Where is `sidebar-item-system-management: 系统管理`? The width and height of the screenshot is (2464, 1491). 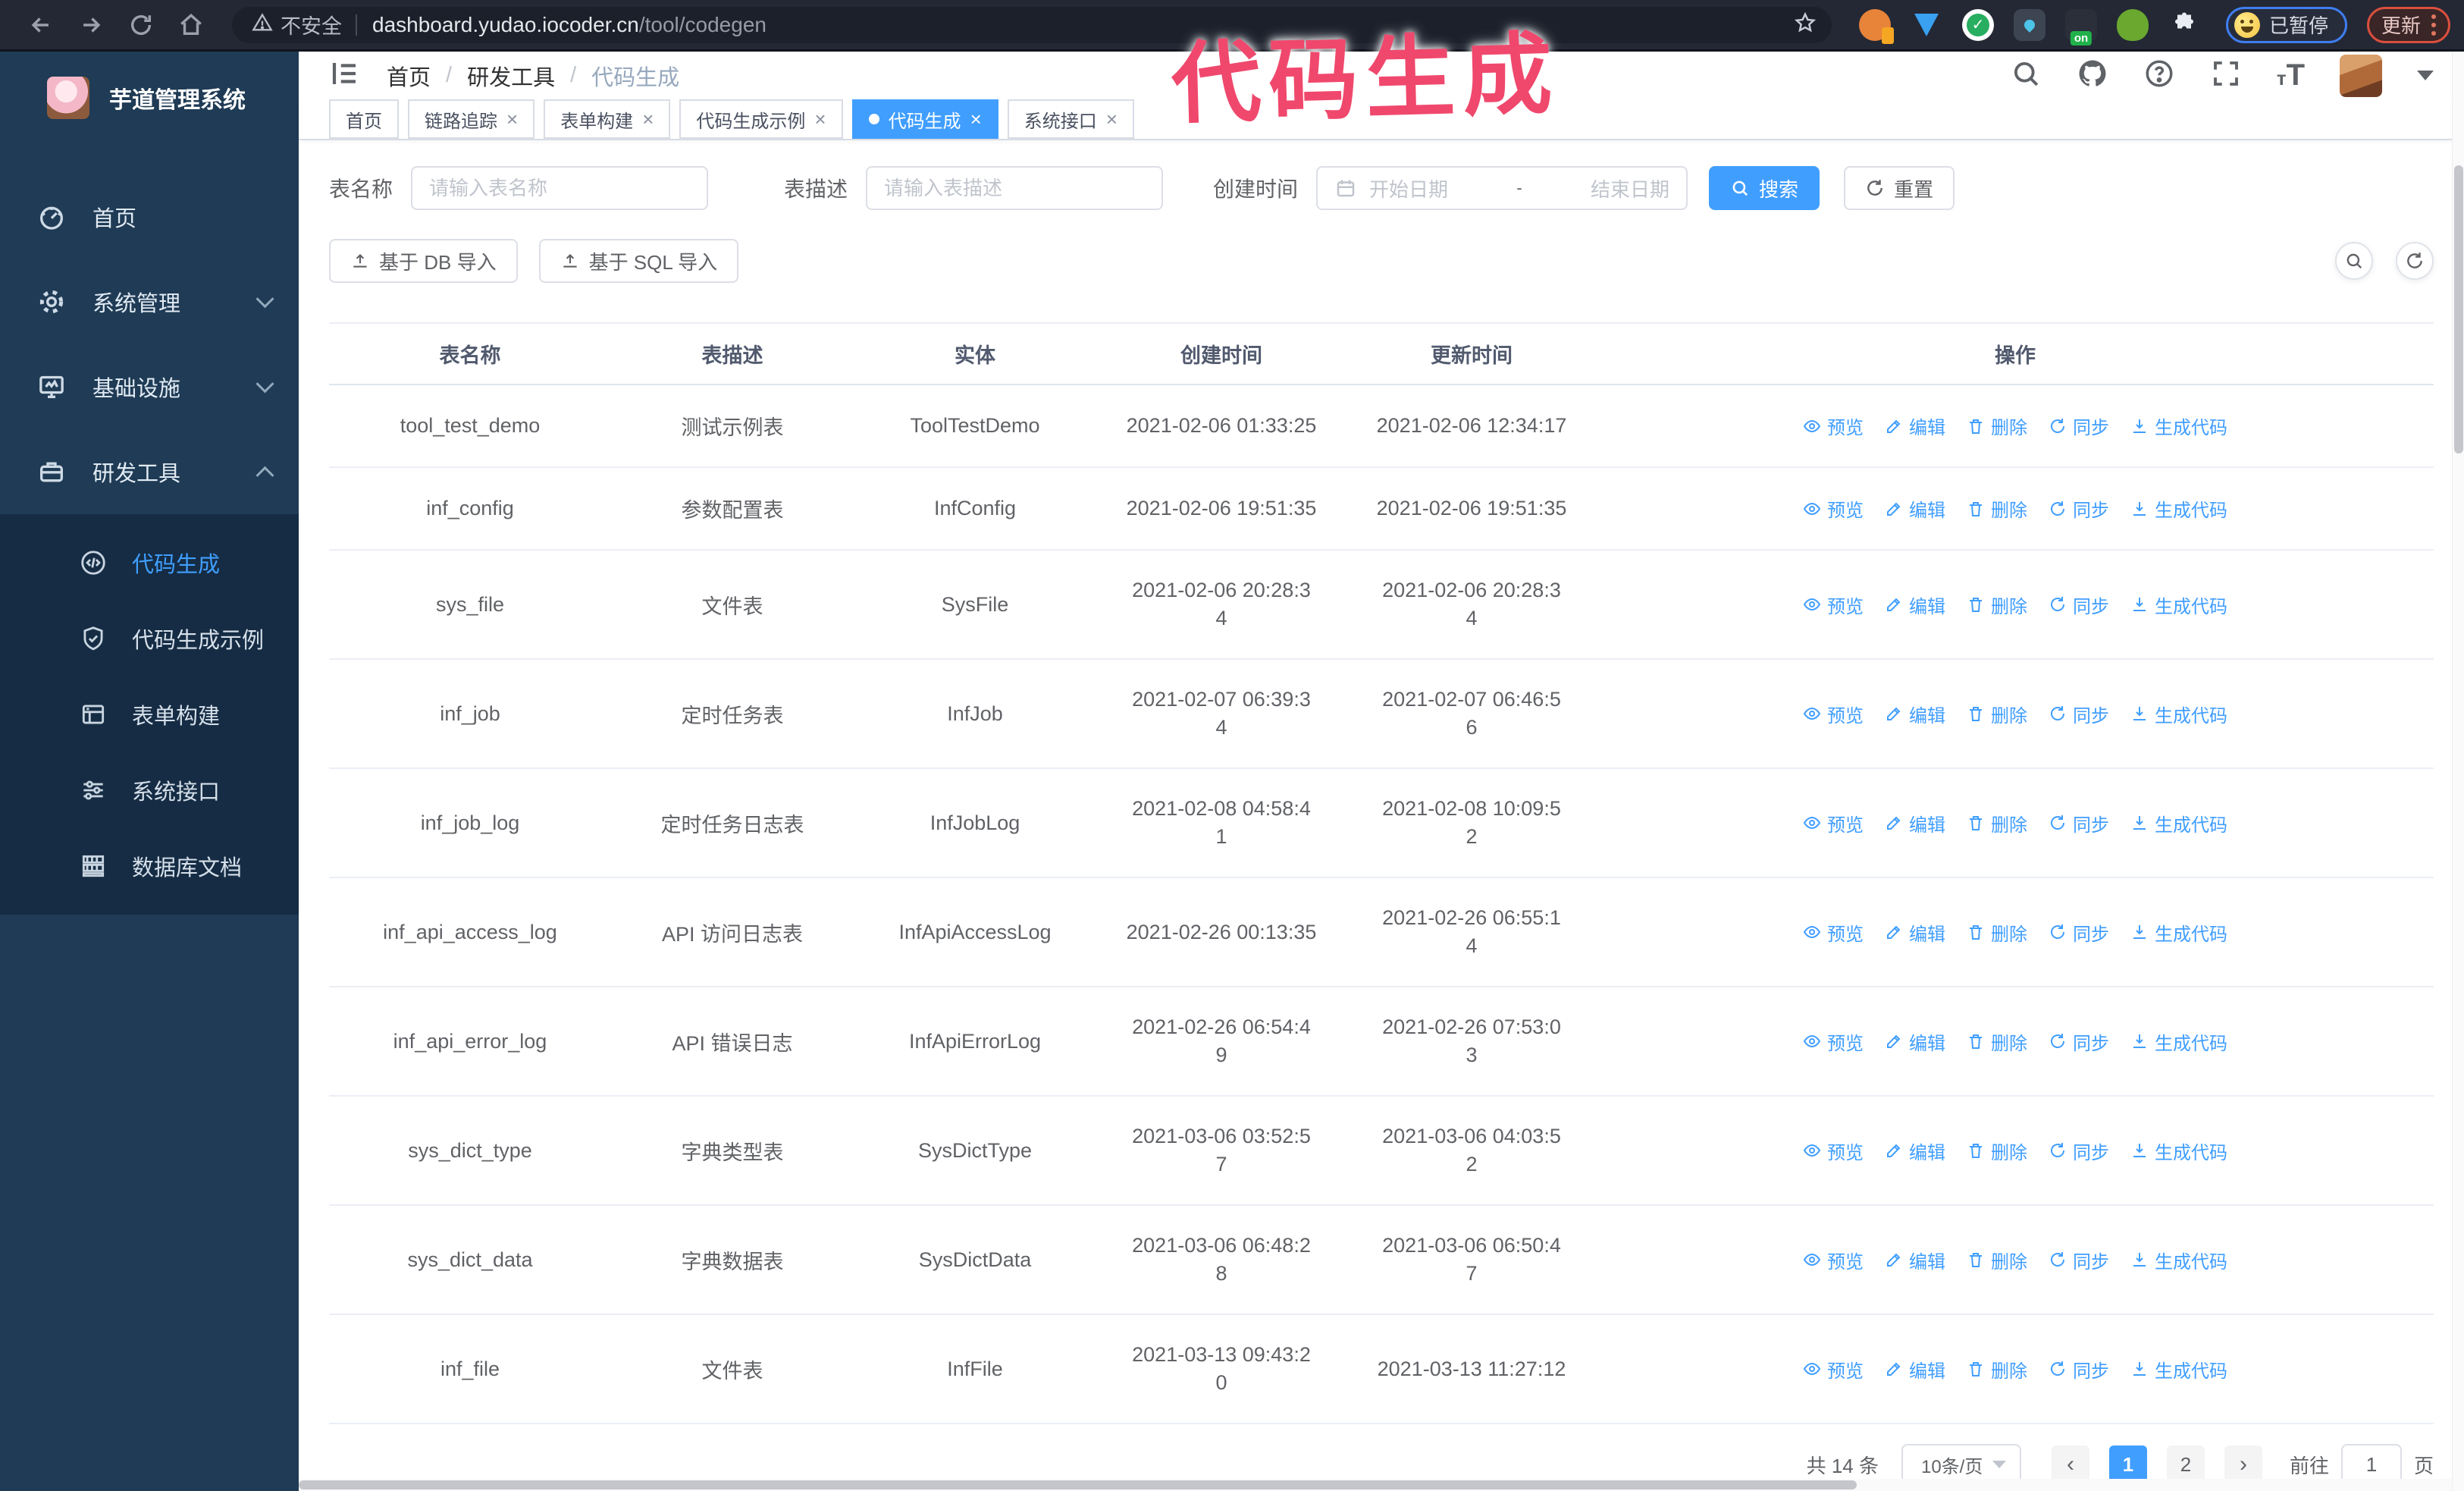 sidebar-item-system-management: 系统管理 is located at coordinates (150, 301).